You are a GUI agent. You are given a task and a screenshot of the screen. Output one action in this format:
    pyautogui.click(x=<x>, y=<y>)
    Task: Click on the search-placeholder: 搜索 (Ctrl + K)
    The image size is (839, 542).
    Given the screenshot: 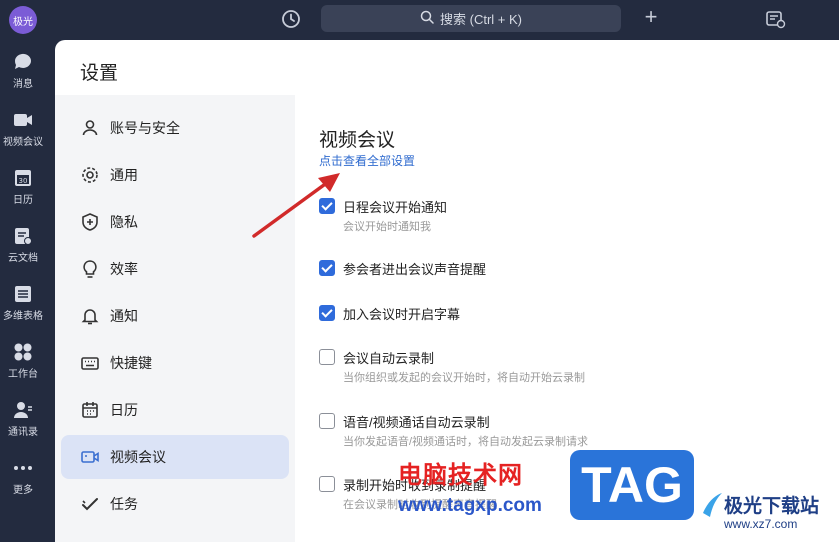 What is the action you would take?
    pyautogui.click(x=481, y=19)
    